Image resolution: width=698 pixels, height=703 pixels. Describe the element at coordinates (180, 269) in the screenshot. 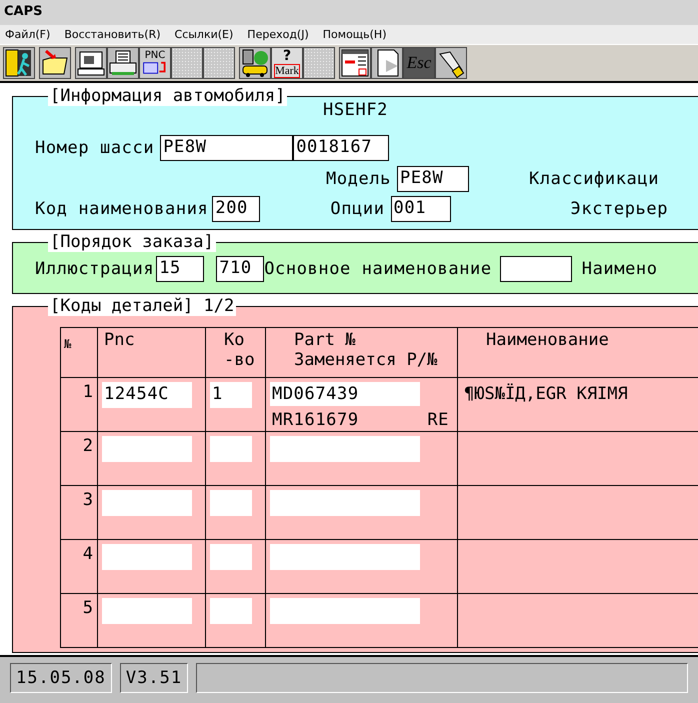

I see `illustration-field: 15` at that location.